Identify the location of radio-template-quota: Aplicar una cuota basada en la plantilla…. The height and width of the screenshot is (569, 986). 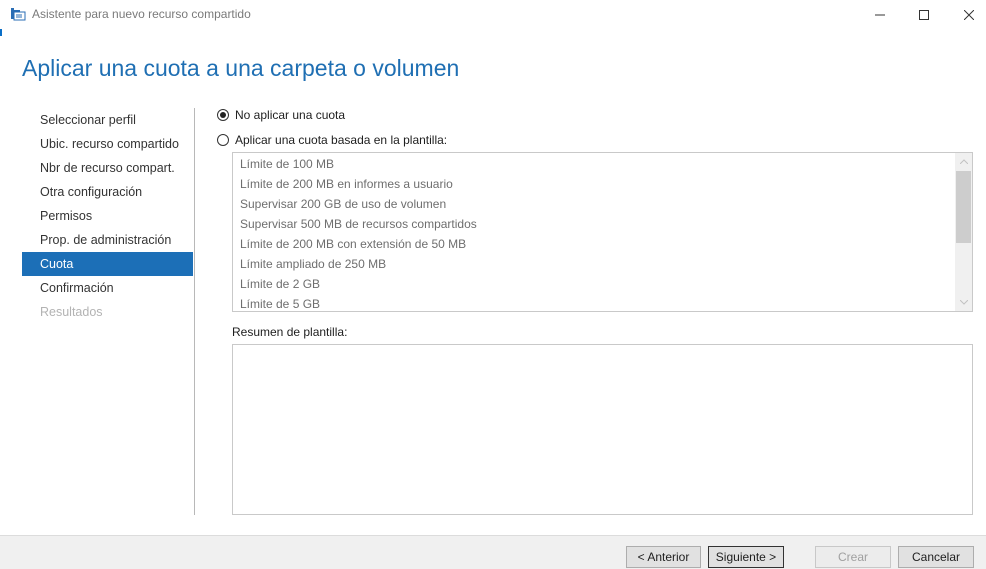
(332, 140).